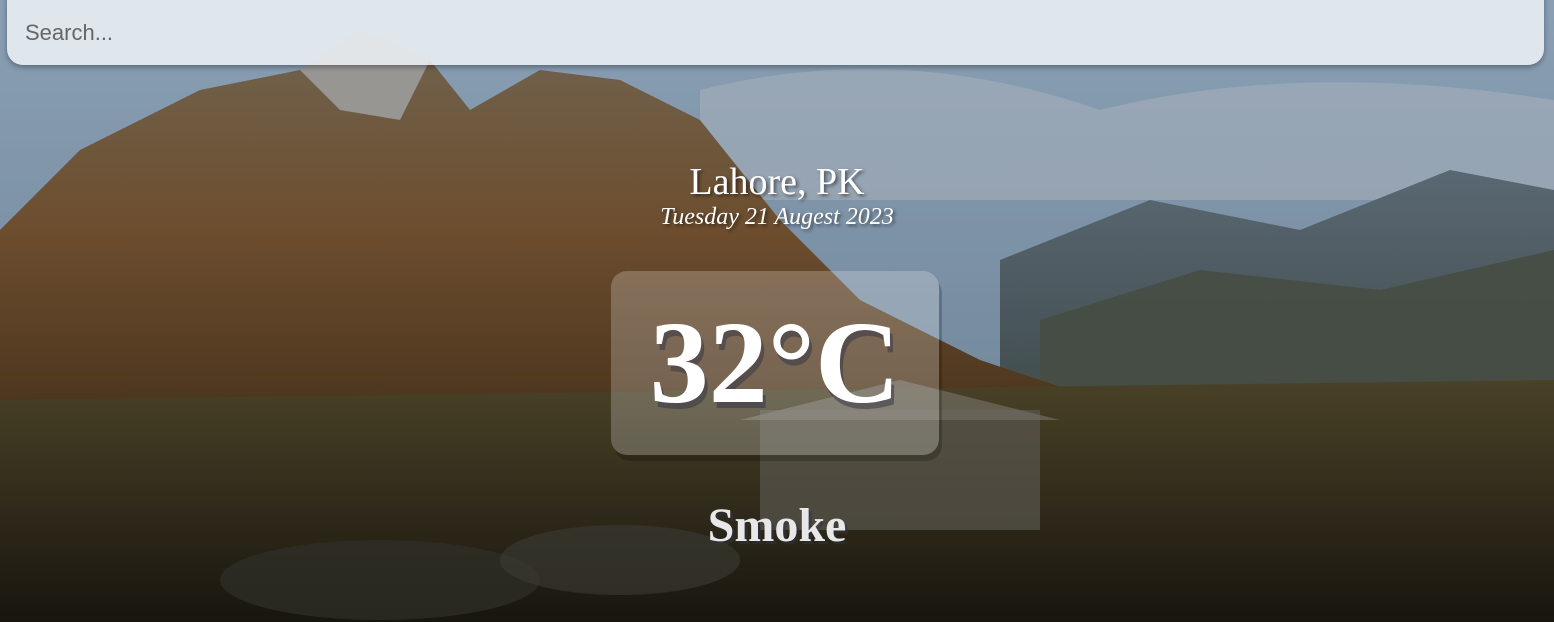  I want to click on current-date: Tuesday 21 Augest 2023, so click(777, 217).